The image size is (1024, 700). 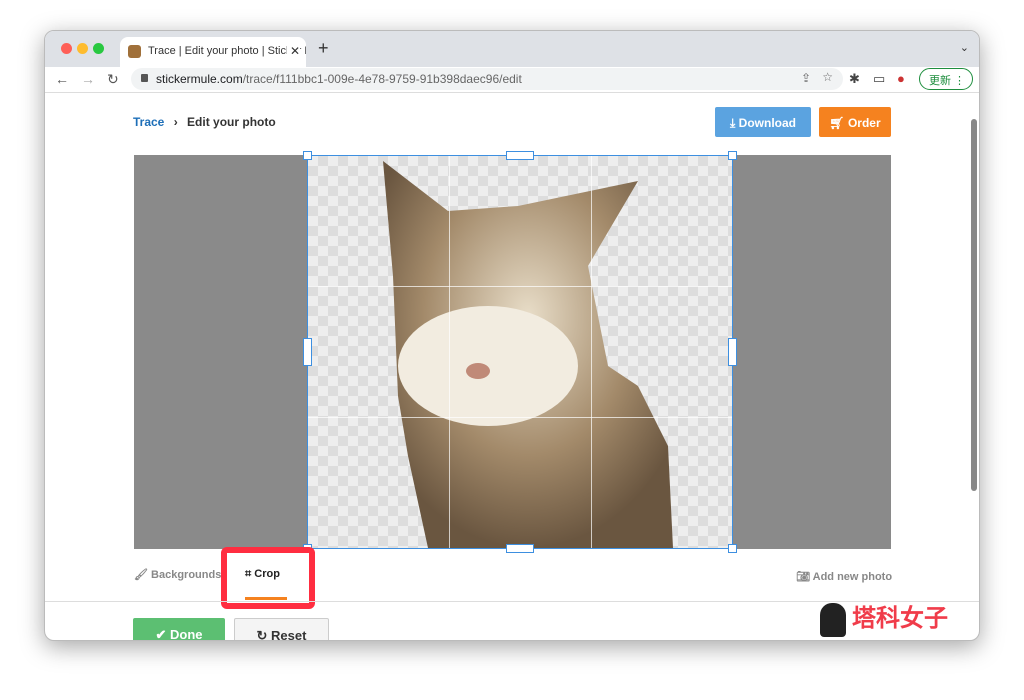 What do you see at coordinates (734, 123) in the screenshot?
I see `download-icon: ⤓` at bounding box center [734, 123].